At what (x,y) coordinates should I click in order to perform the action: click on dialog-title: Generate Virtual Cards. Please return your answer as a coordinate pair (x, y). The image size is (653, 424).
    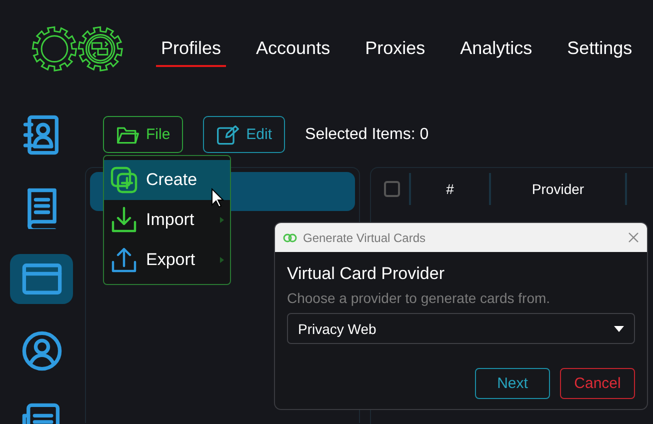
    Looking at the image, I should click on (365, 237).